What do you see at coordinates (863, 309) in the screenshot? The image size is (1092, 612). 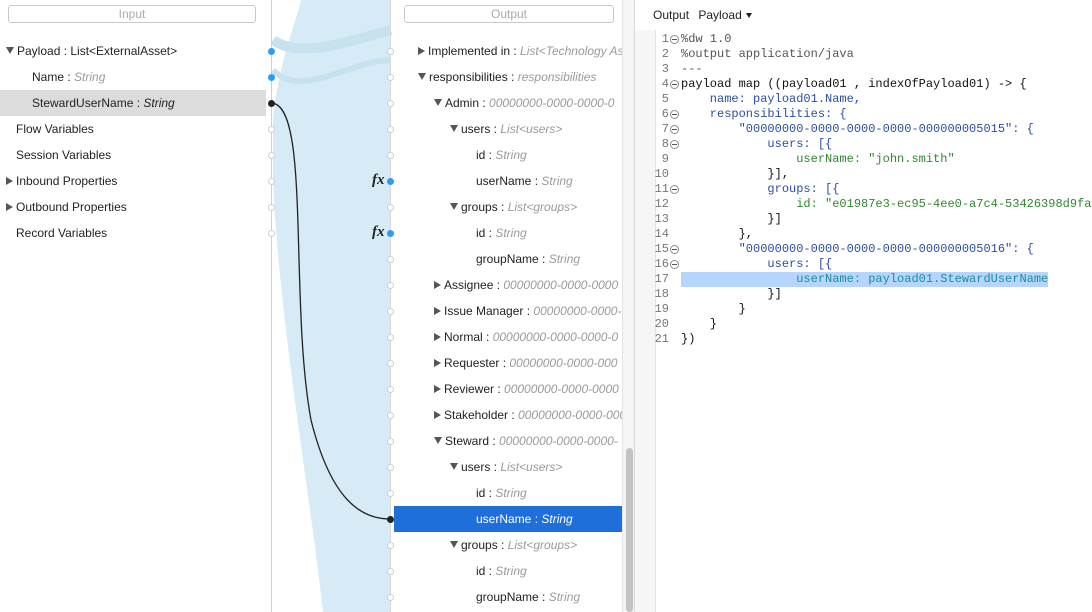 I see `code-line: 19 }` at bounding box center [863, 309].